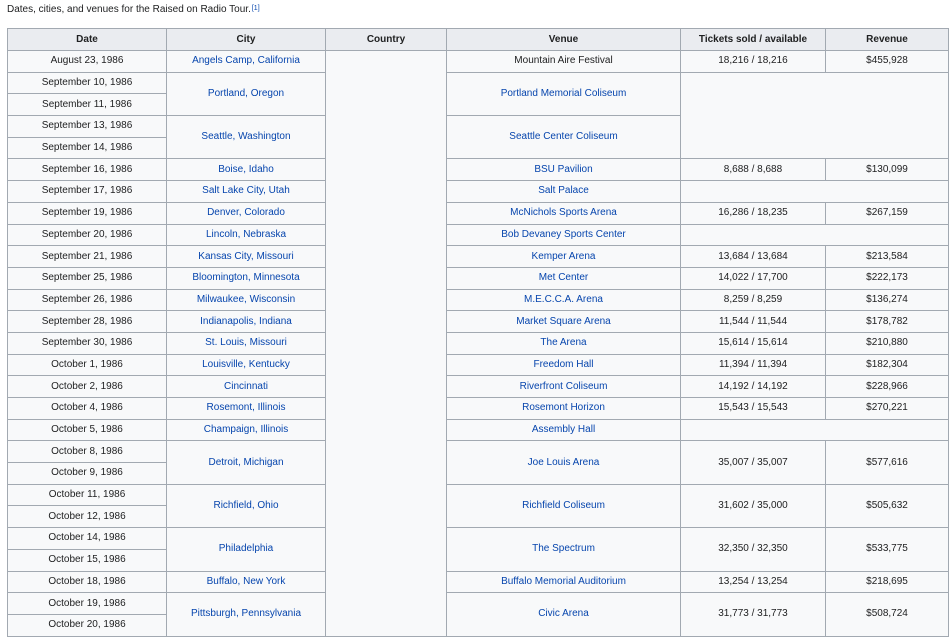 This screenshot has height=637, width=950. What do you see at coordinates (246, 386) in the screenshot?
I see `city-link: Cincinnati` at bounding box center [246, 386].